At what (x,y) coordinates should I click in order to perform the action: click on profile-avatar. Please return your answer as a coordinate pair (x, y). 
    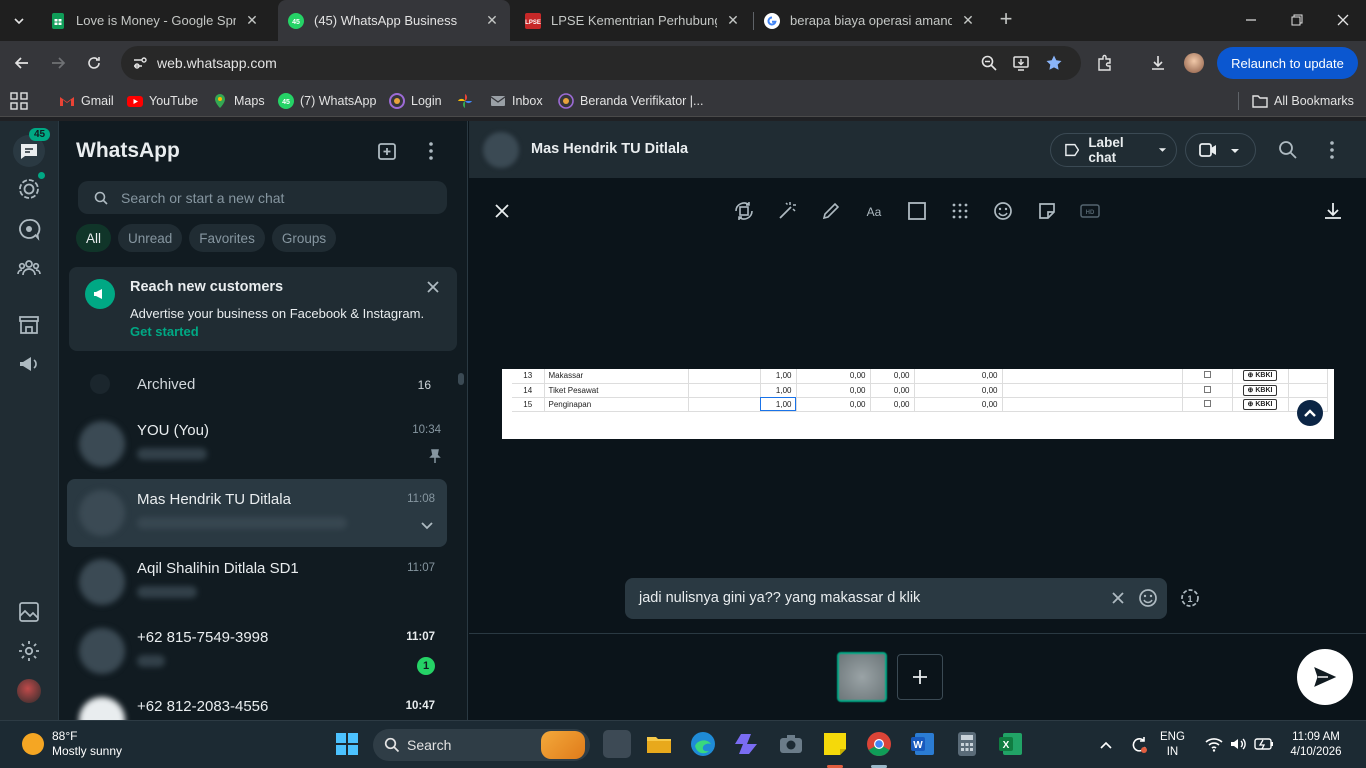
    Looking at the image, I should click on (29, 691).